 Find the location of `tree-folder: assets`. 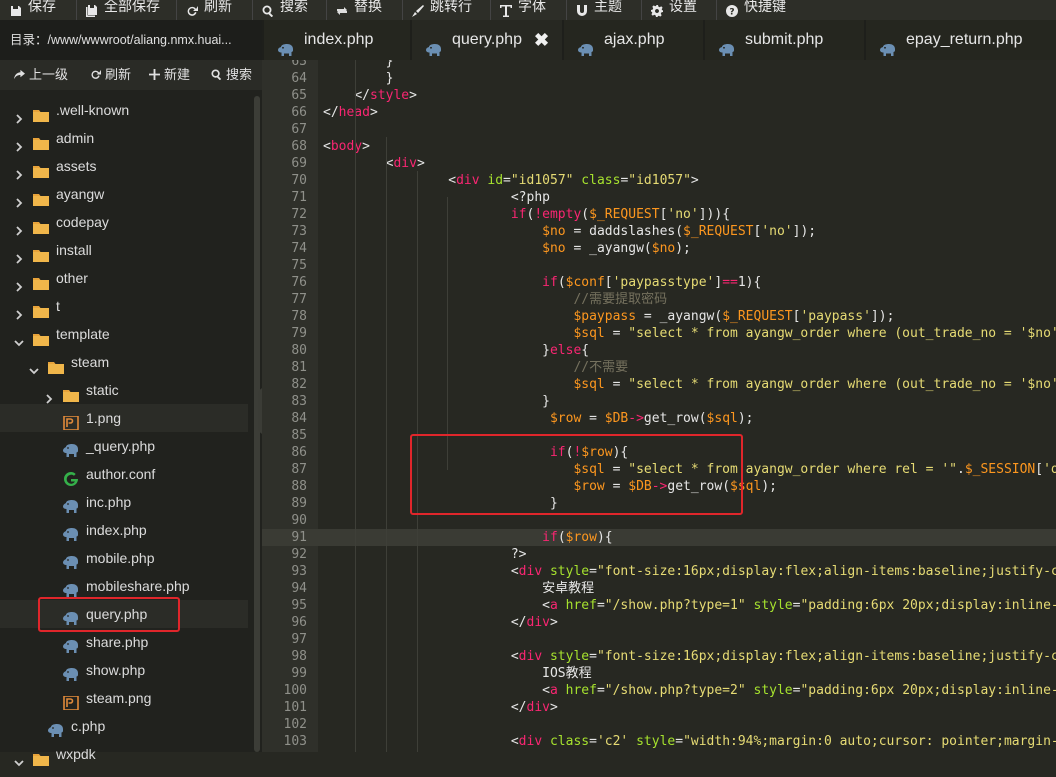

tree-folder: assets is located at coordinates (124, 166).